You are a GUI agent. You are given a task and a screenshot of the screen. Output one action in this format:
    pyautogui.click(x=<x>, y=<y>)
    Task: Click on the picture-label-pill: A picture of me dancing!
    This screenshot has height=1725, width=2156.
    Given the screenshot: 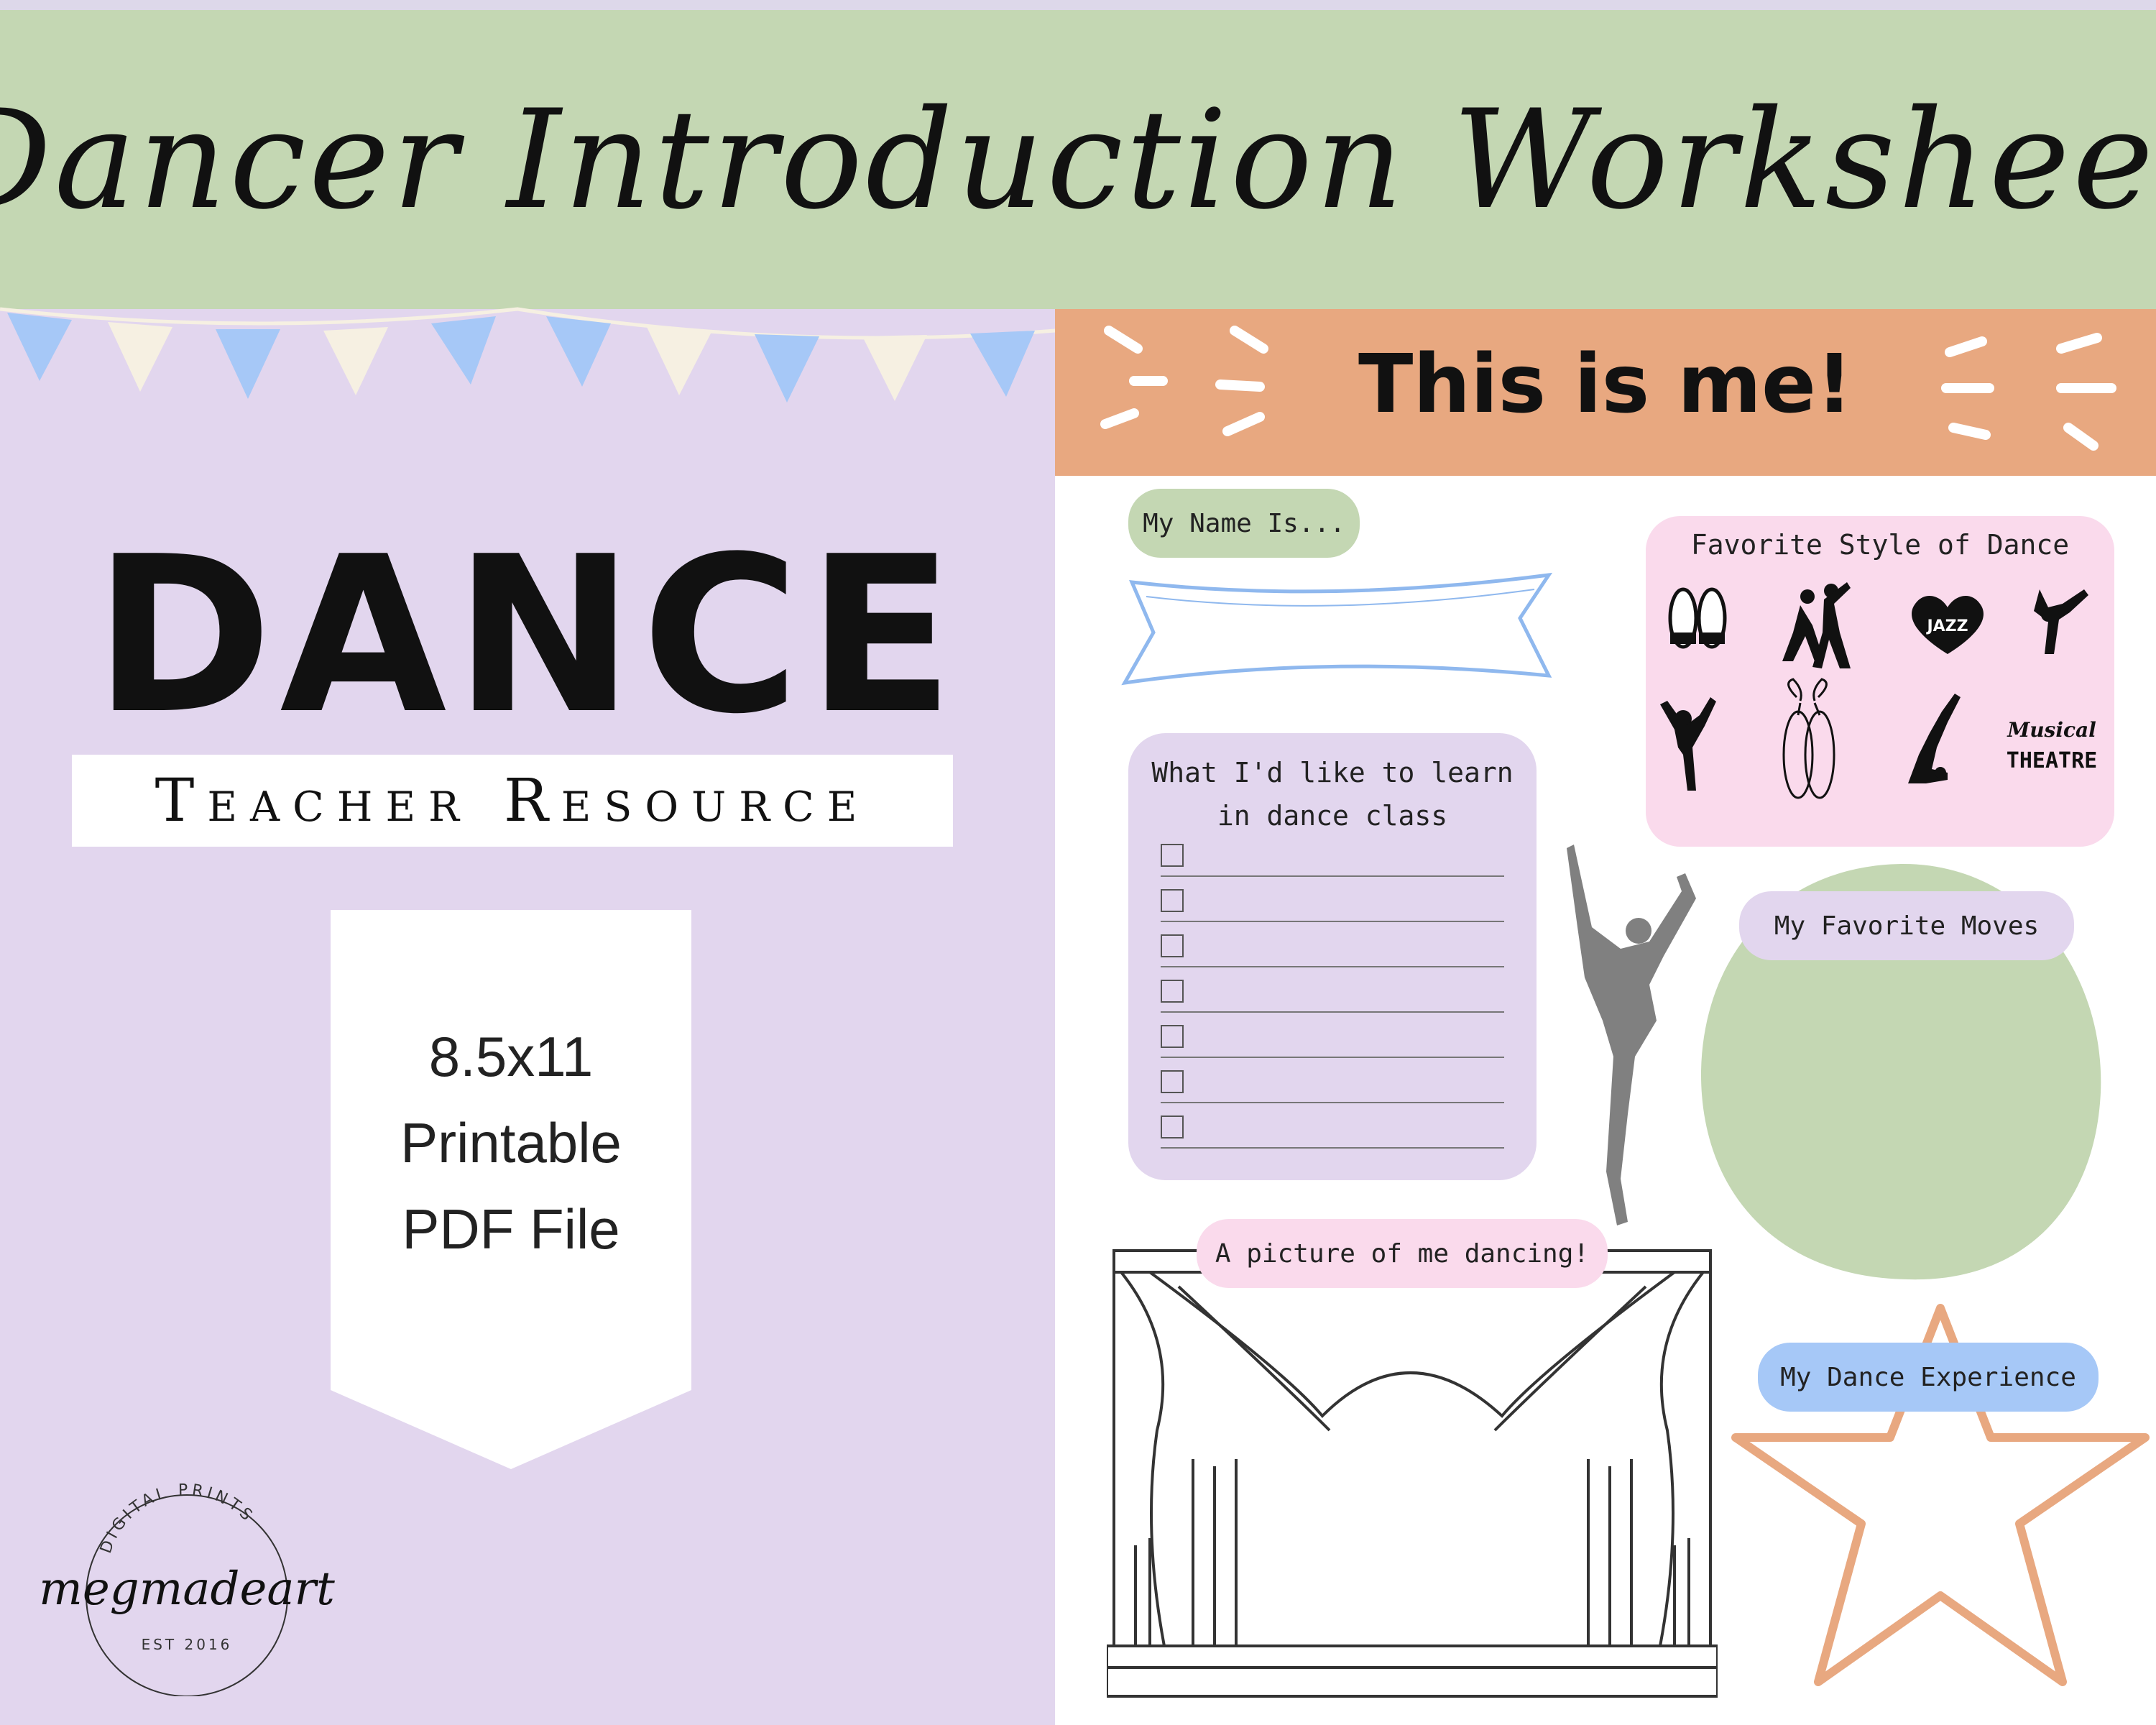 What is the action you would take?
    pyautogui.click(x=1402, y=1253)
    